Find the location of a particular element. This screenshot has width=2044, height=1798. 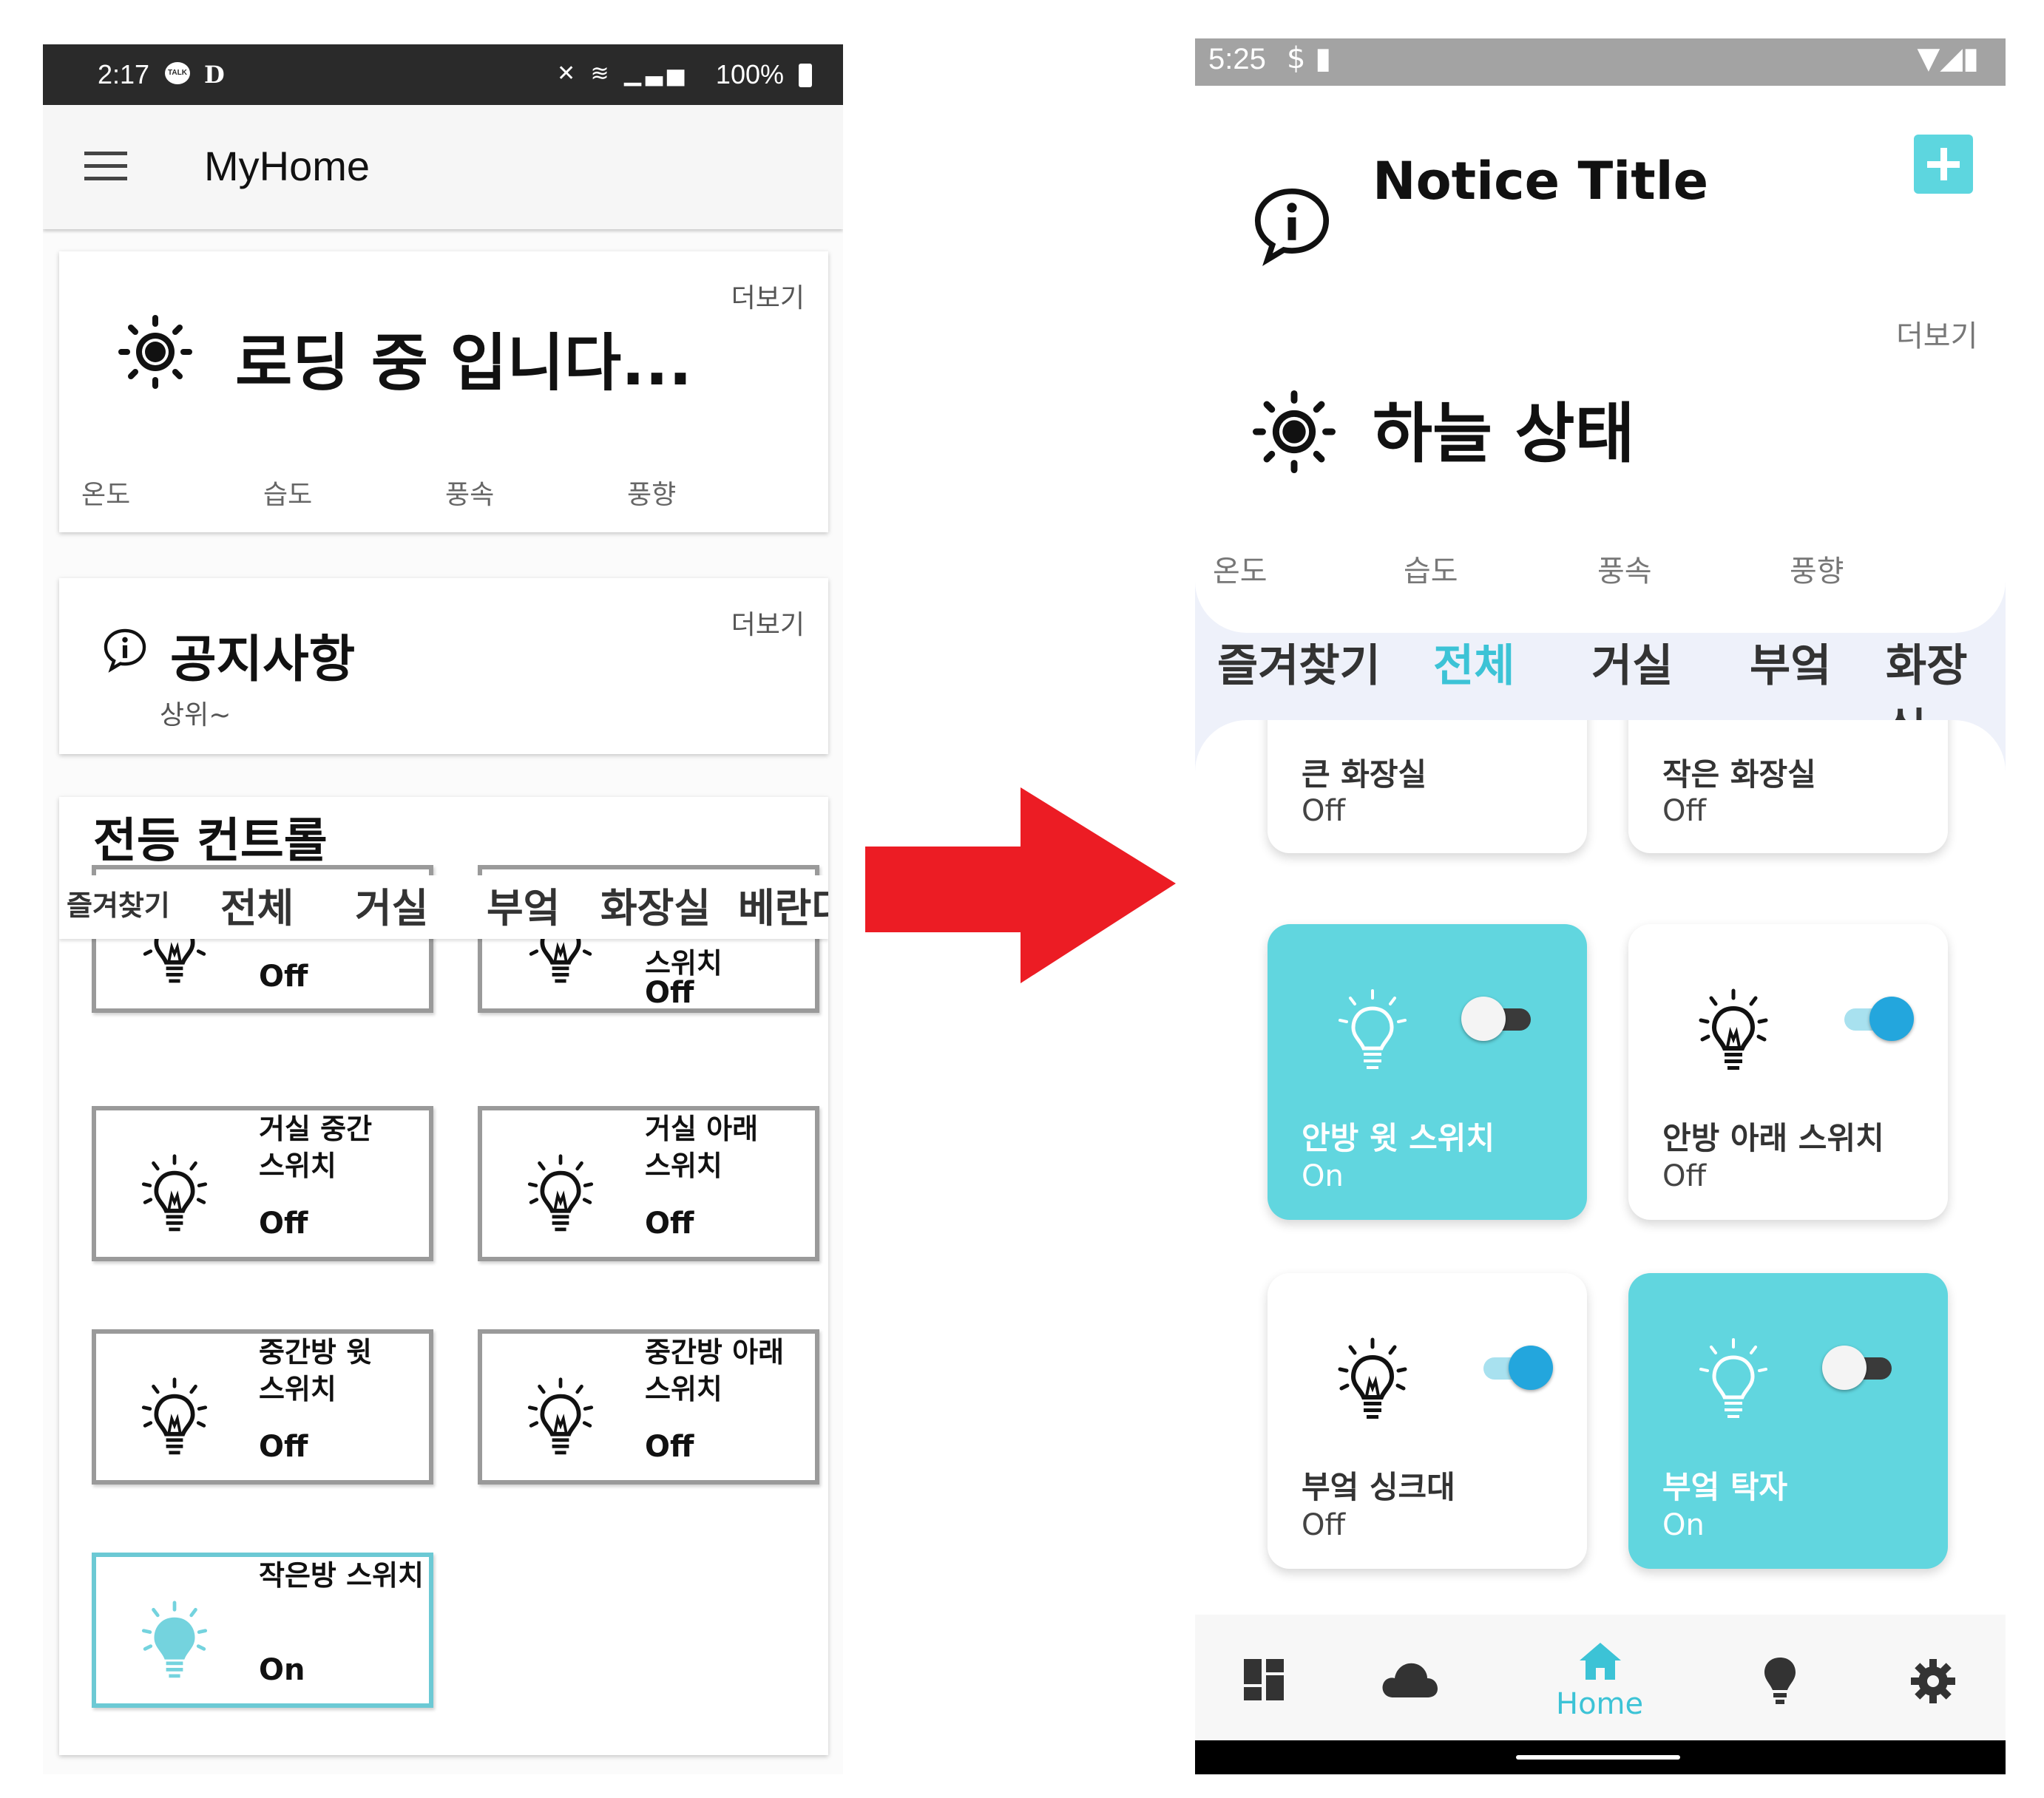

light-name: 거실 중간 스위치 is located at coordinates (316, 1147).